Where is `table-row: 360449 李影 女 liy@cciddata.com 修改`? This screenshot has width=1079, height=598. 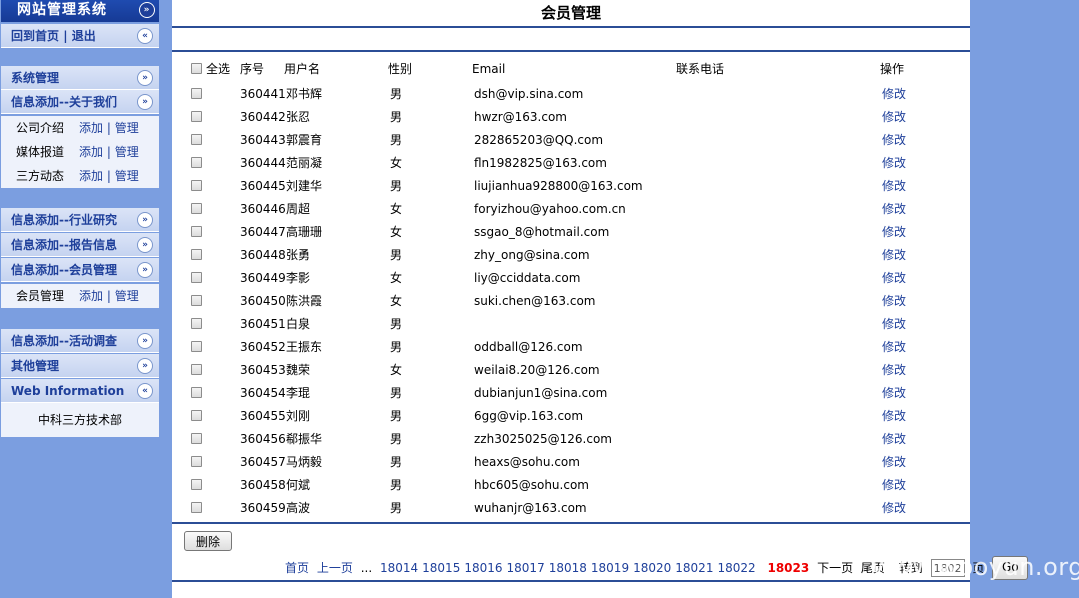
table-row: 360449 李影 女 liy@cciddata.com 修改 is located at coordinates (571, 278).